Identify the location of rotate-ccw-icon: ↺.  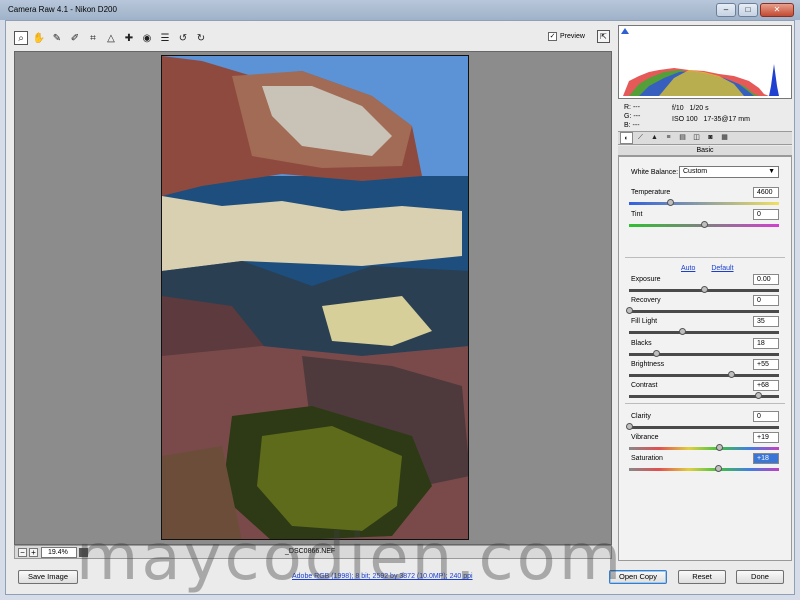
(183, 38).